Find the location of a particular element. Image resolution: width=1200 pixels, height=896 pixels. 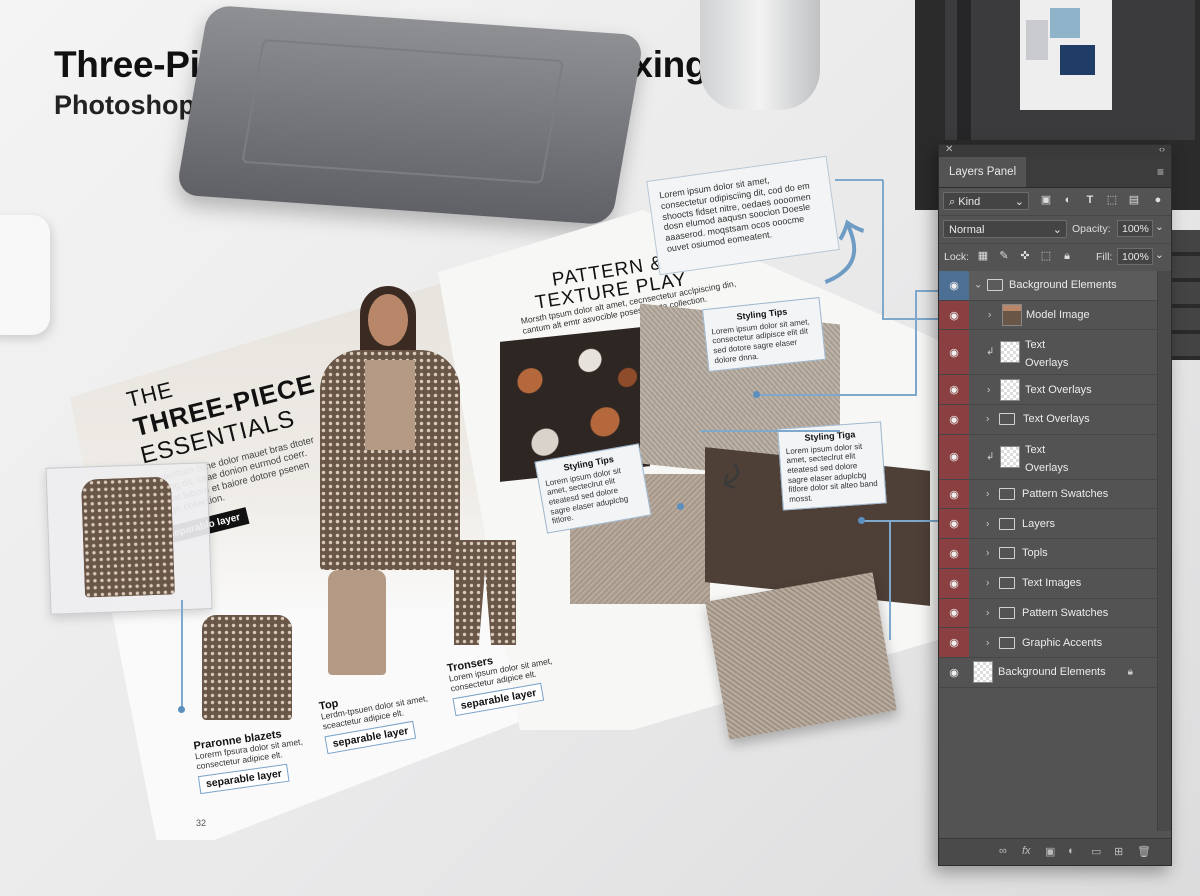

lock-pixels-icon: ✎ is located at coordinates (1004, 256).